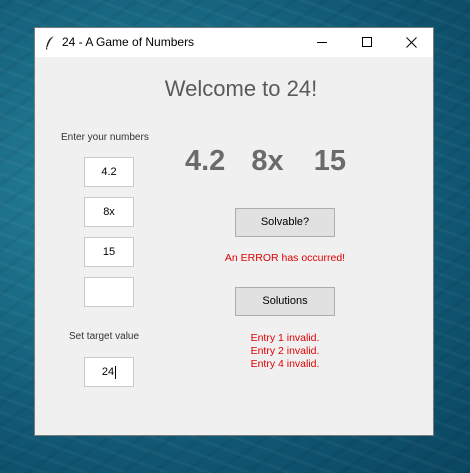 The height and width of the screenshot is (473, 470). I want to click on enter-numbers-label: Enter your numbers, so click(105, 137).